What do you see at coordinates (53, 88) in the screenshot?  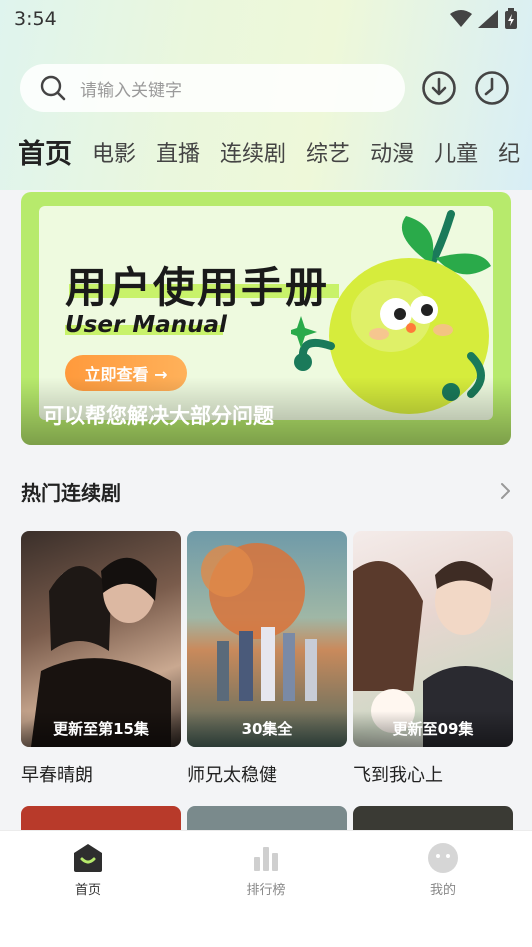 I see `search-icon` at bounding box center [53, 88].